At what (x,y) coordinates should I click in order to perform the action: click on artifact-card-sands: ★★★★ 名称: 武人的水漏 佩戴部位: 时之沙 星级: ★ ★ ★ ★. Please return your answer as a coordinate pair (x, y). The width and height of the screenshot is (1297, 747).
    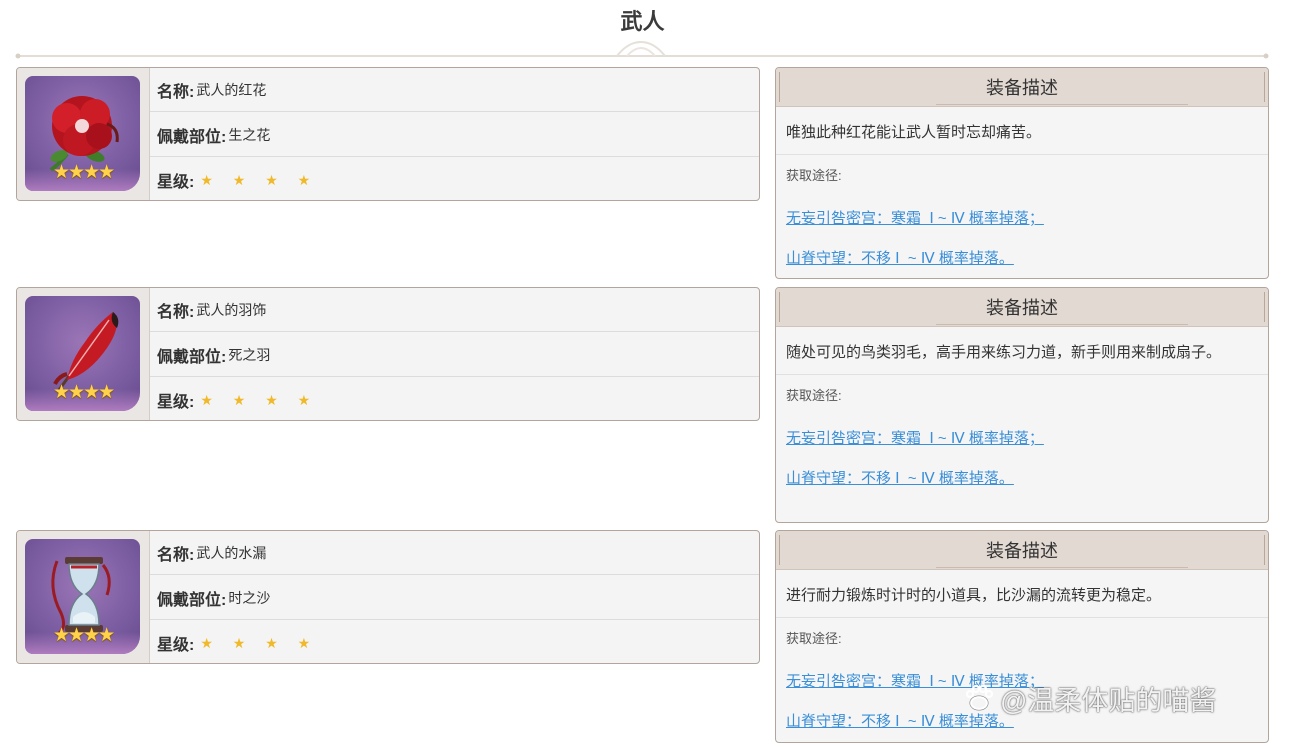
    Looking at the image, I should click on (388, 597).